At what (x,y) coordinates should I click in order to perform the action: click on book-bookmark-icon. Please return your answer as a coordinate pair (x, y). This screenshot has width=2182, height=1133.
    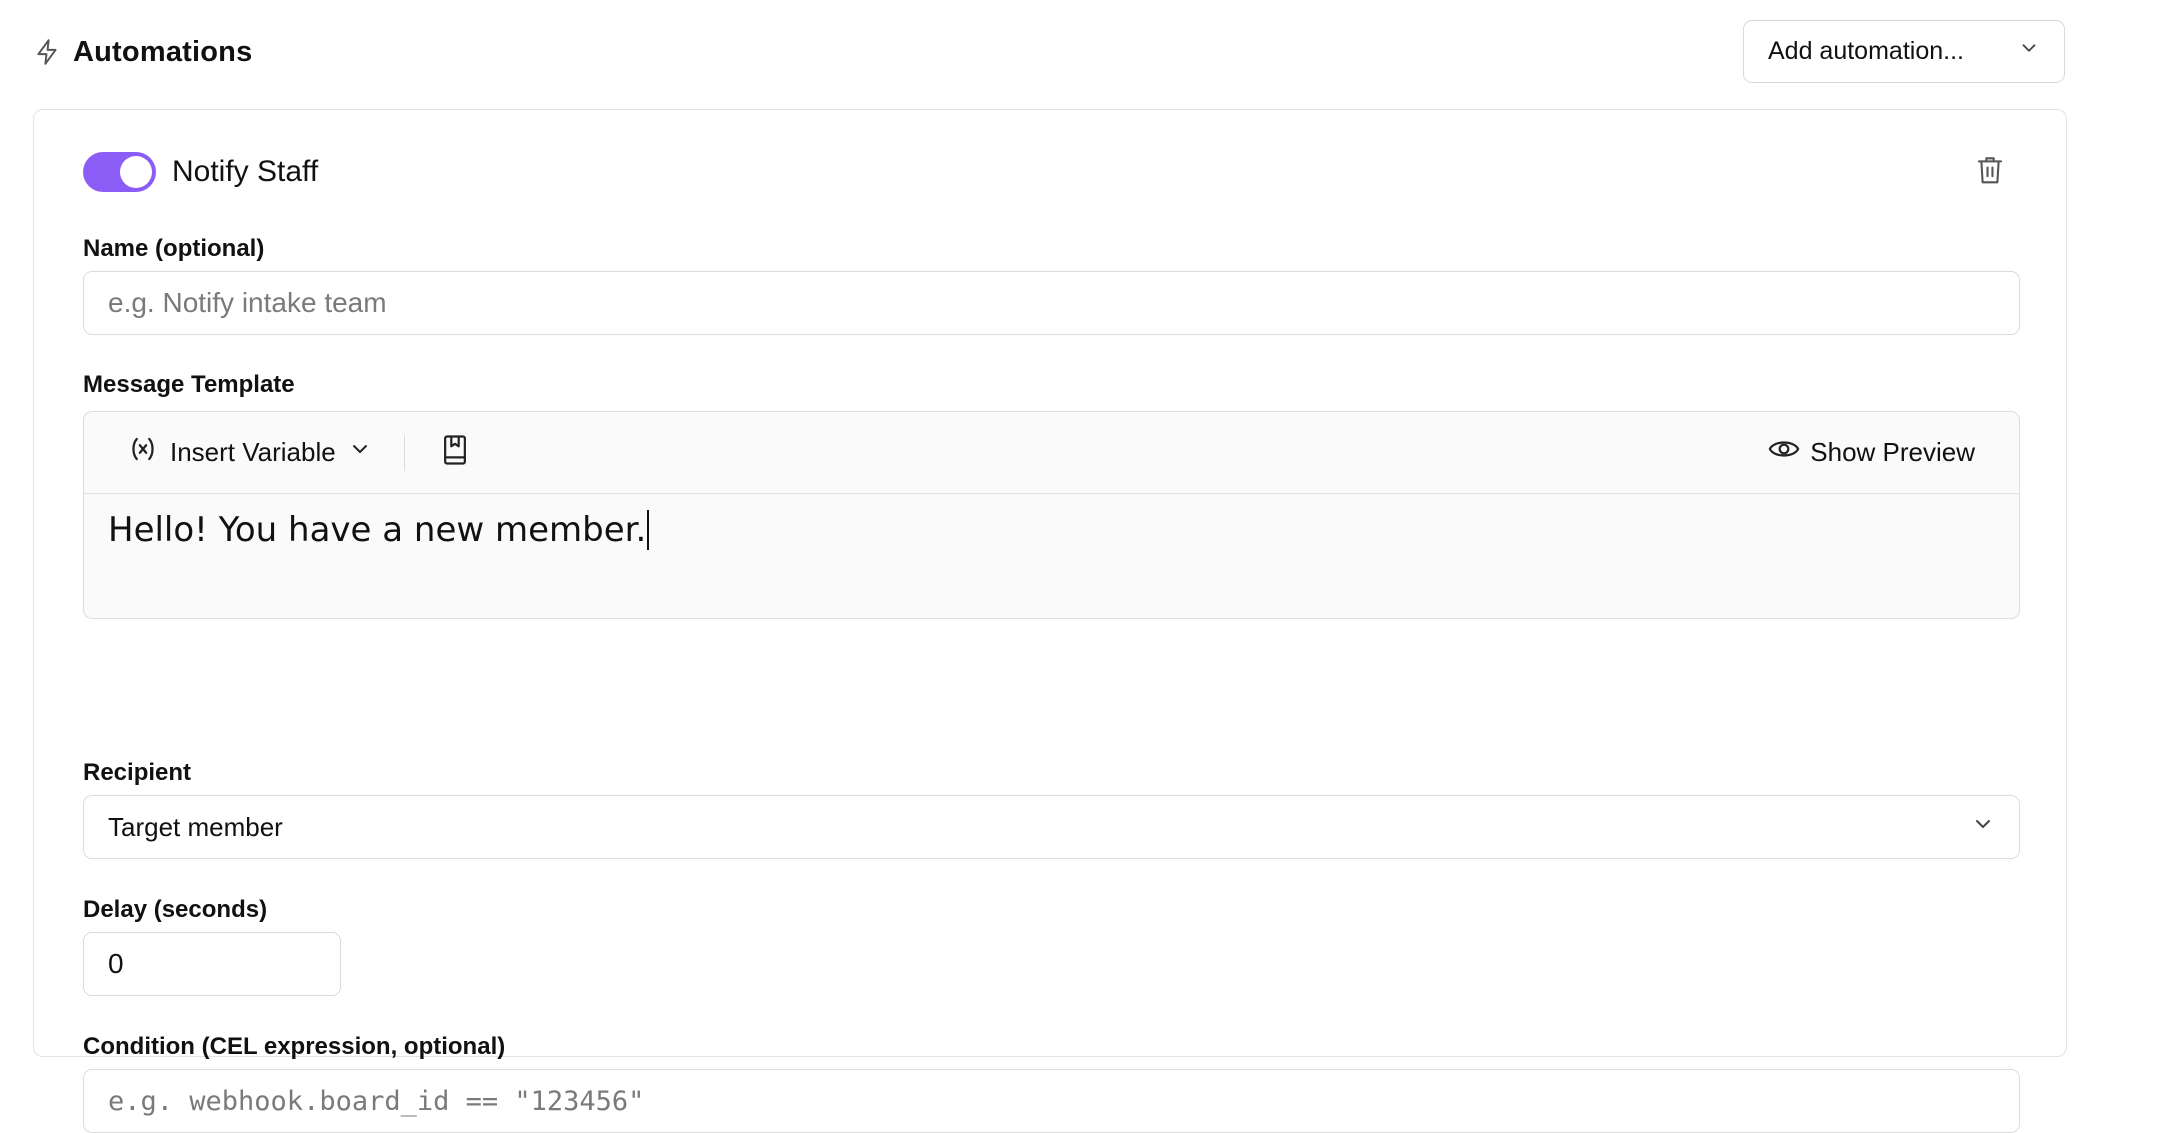
    Looking at the image, I should click on (455, 452).